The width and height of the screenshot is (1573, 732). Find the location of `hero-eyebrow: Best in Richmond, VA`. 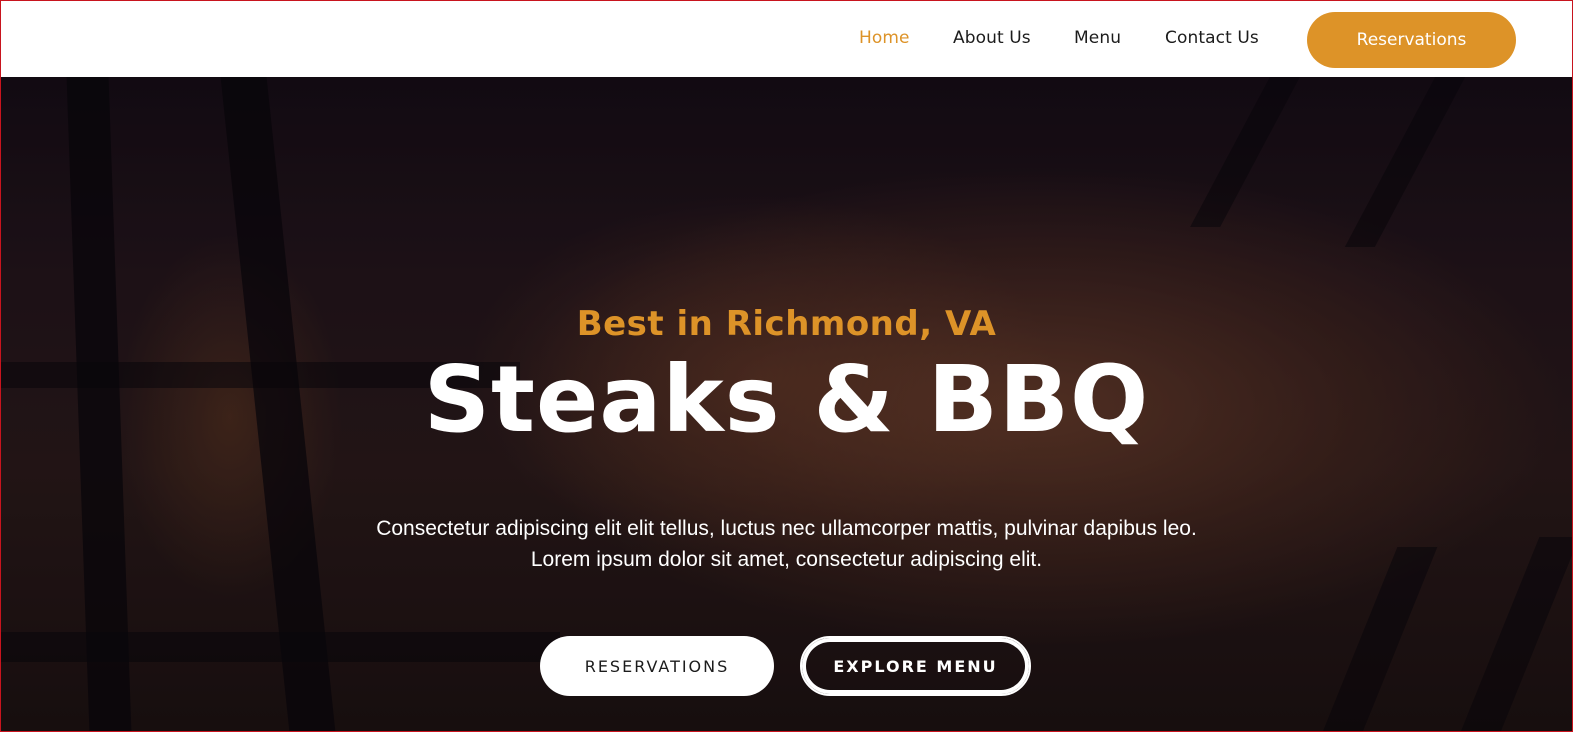

hero-eyebrow: Best in Richmond, VA is located at coordinates (786, 324).